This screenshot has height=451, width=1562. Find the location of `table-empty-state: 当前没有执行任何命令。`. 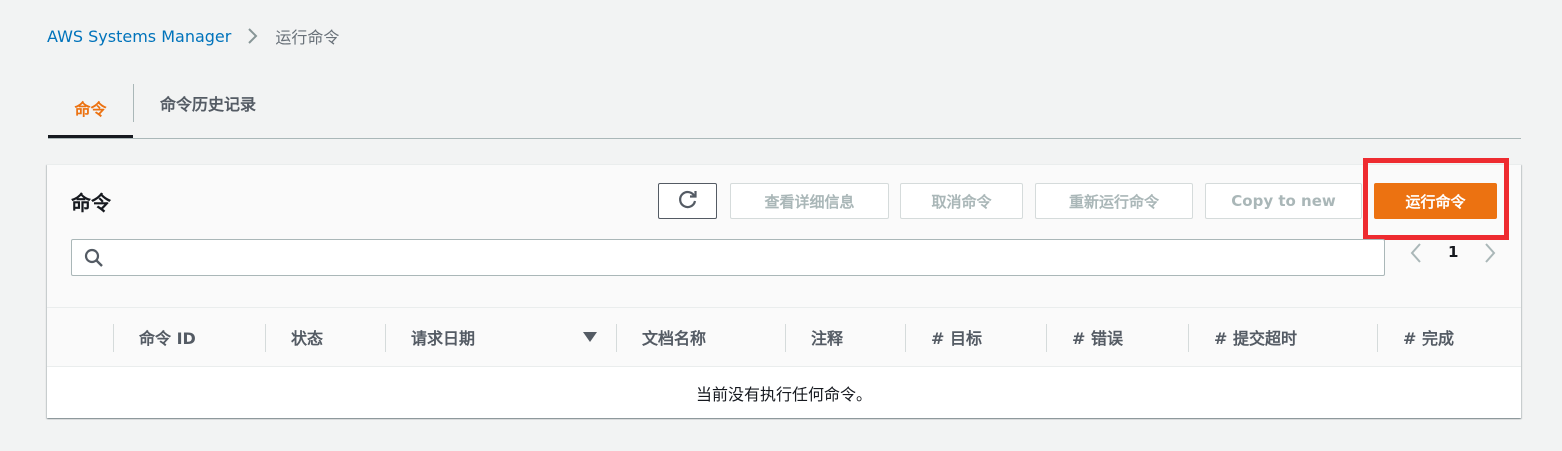

table-empty-state: 当前没有执行任何命令。 is located at coordinates (784, 392).